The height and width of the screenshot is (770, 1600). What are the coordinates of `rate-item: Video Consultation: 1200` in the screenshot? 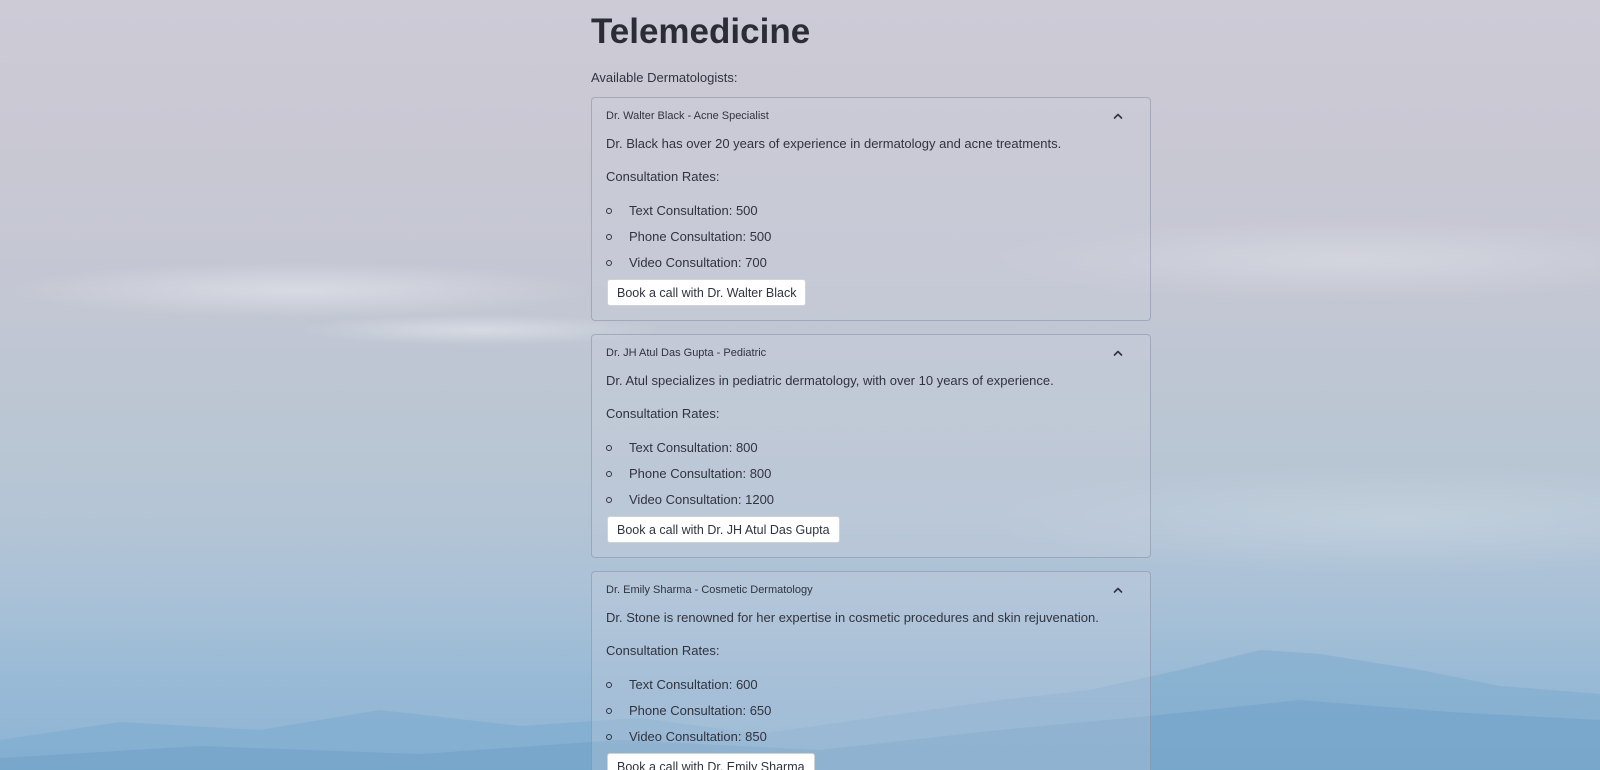 It's located at (871, 500).